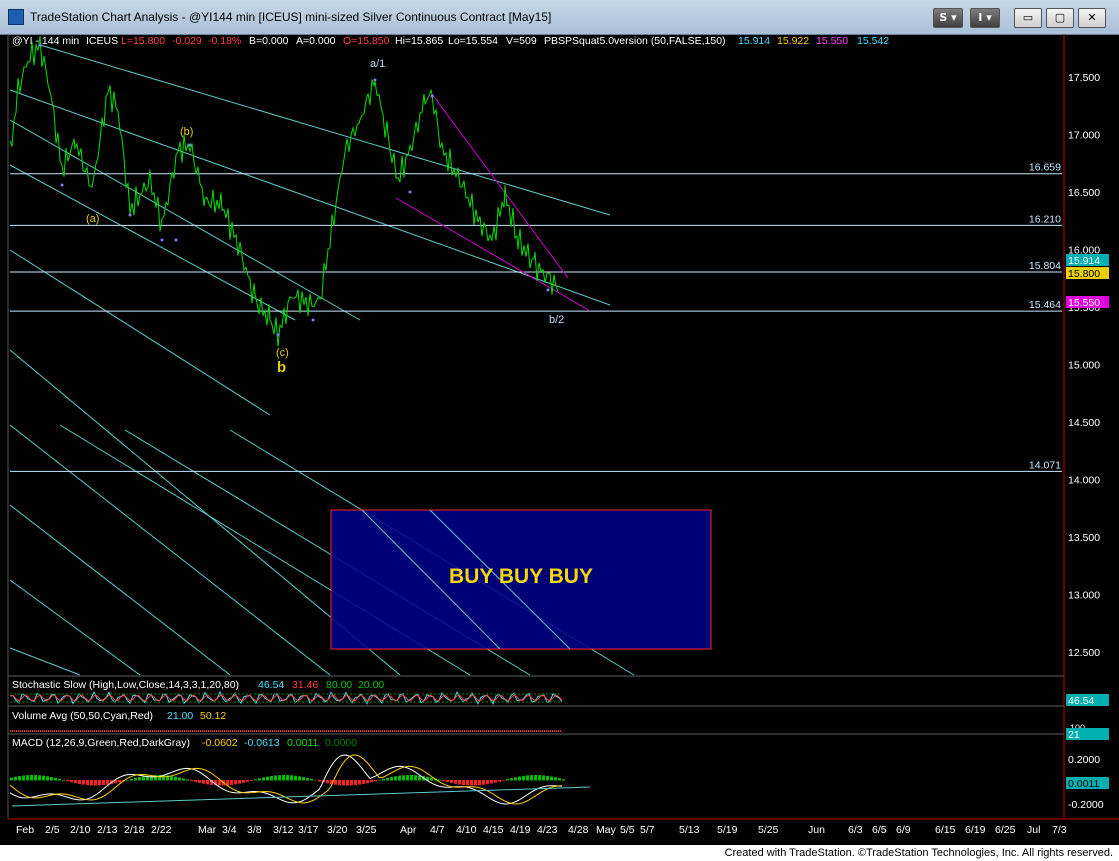 The image size is (1119, 861). I want to click on time-tick: 4/10, so click(466, 830).